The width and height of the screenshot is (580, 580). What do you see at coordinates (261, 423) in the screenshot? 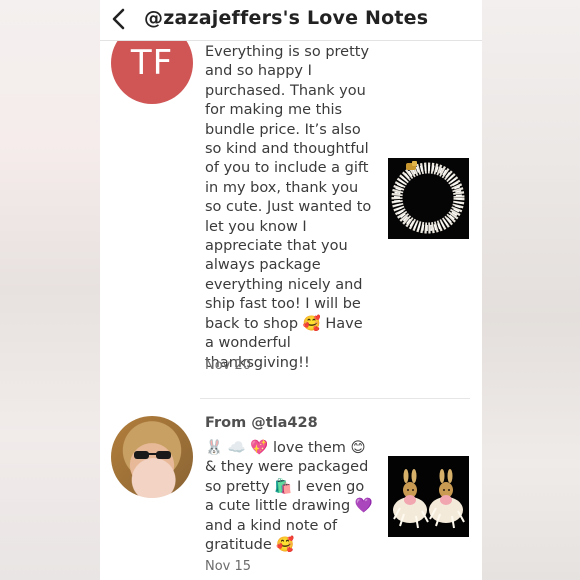
I see `note-author: From @tla428` at bounding box center [261, 423].